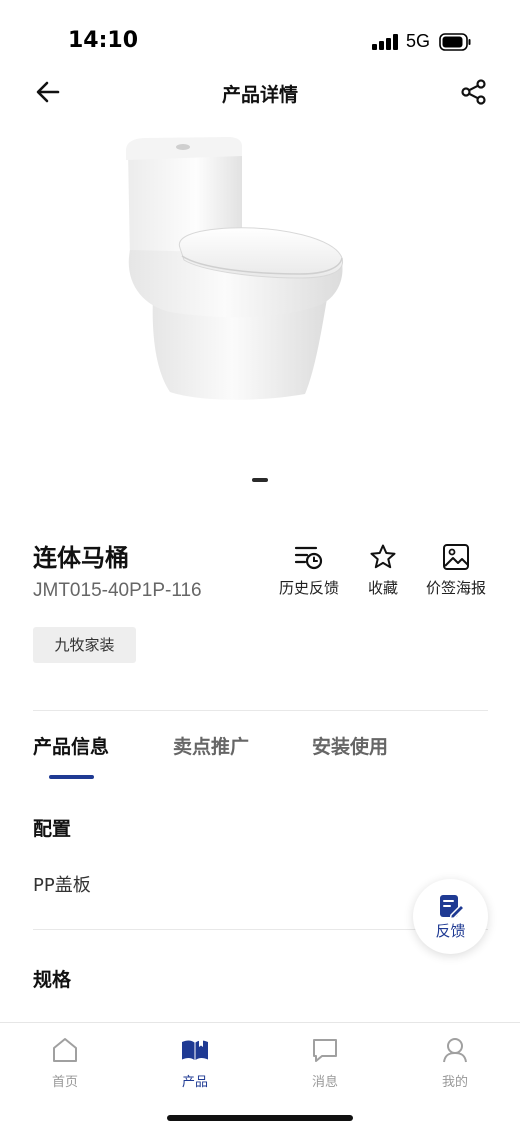 The width and height of the screenshot is (520, 1131). I want to click on product-name: 连体马桶, so click(81, 558).